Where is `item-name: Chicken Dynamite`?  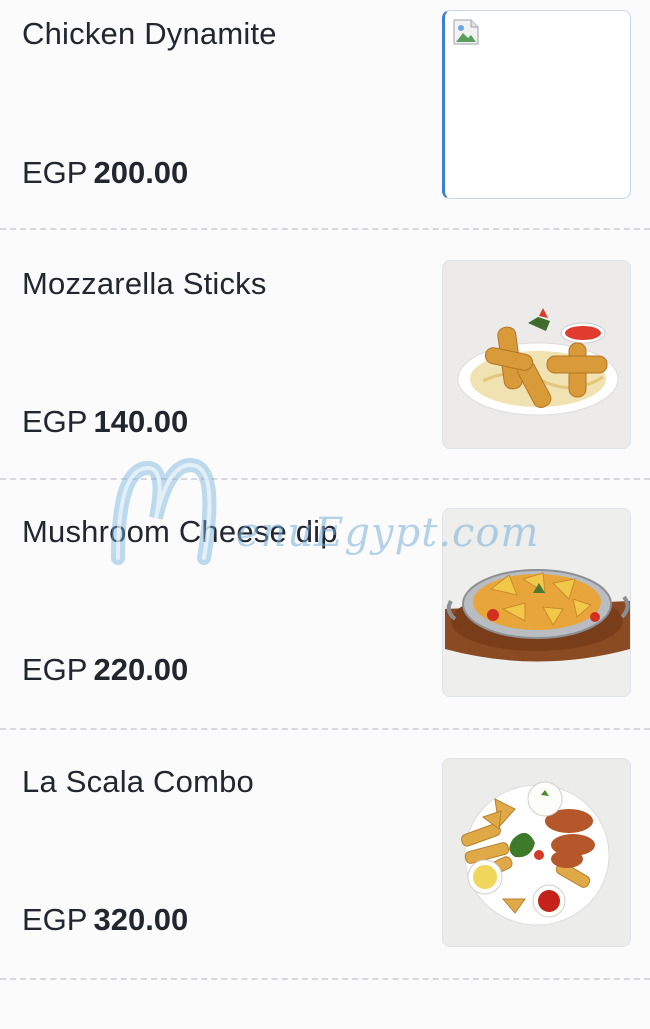
item-name: Chicken Dynamite is located at coordinates (149, 33).